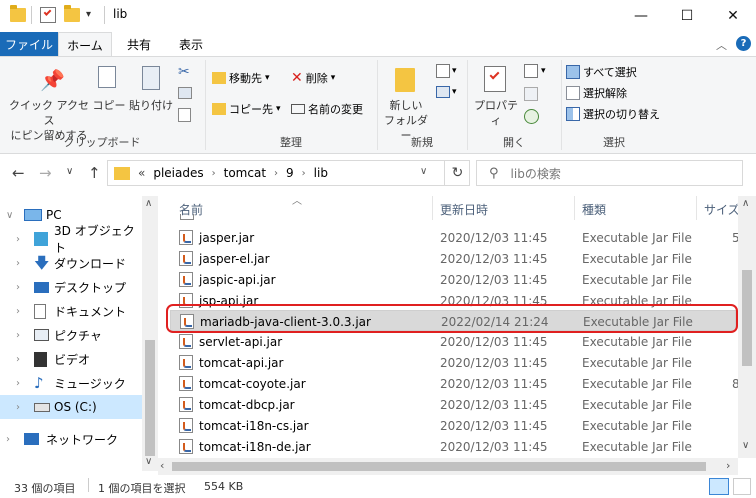  Describe the element at coordinates (162, 465) in the screenshot. I see `scroll-left-icon: ‹` at that location.